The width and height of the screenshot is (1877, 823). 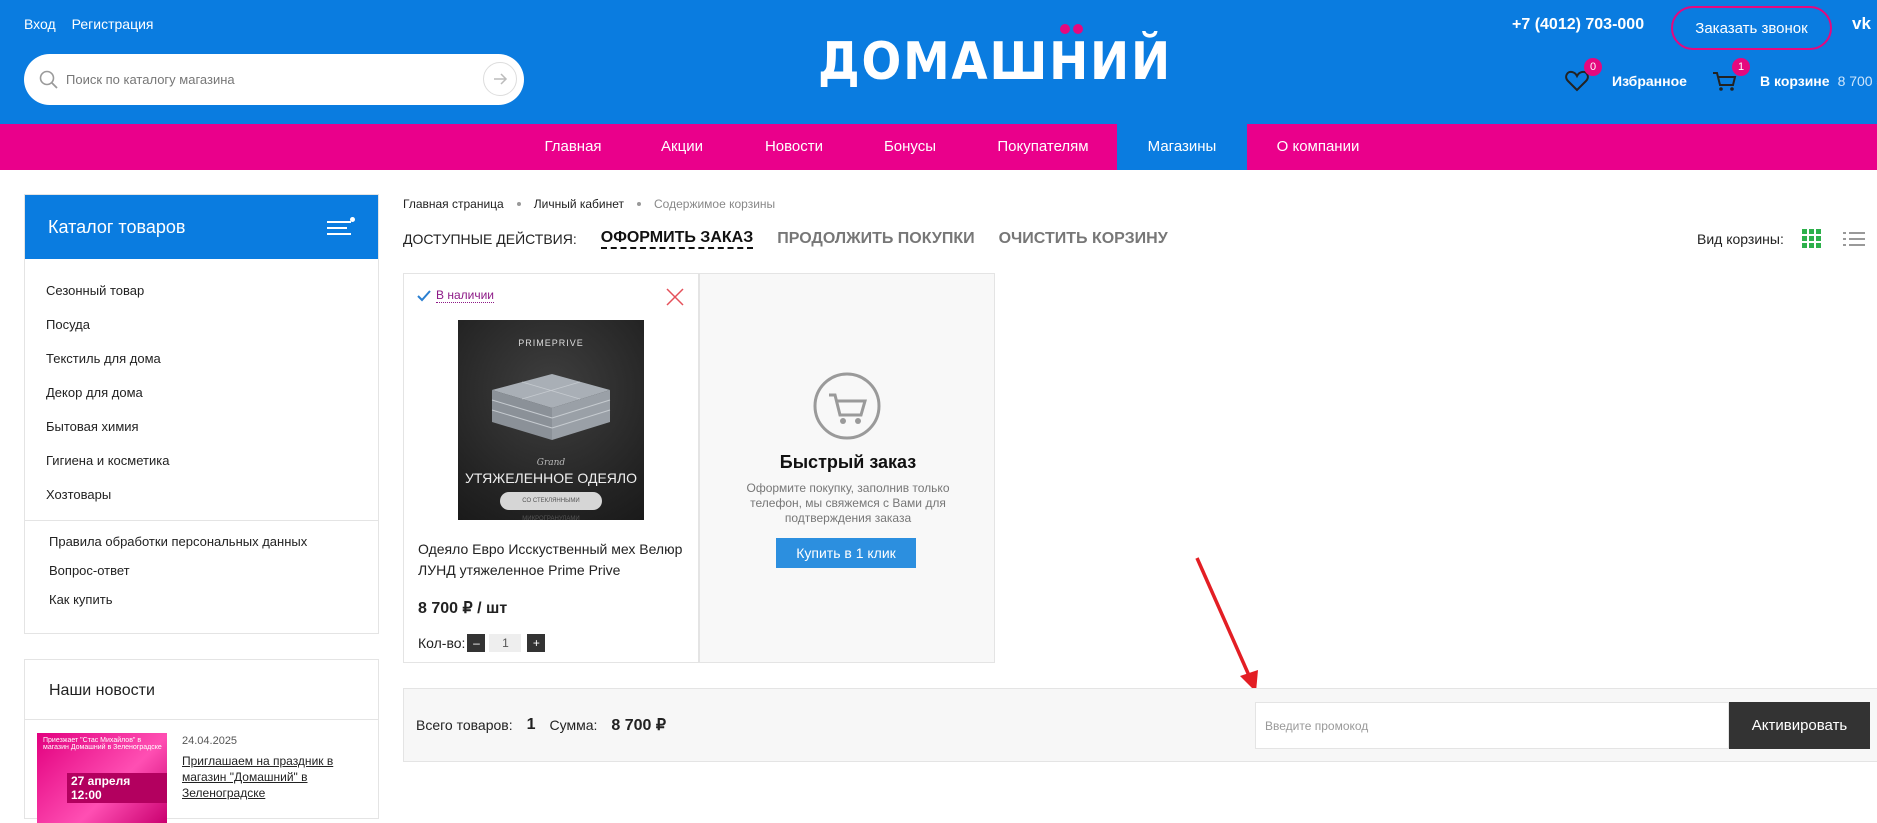 I want to click on annotation-arrow-icon, so click(x=1226, y=624).